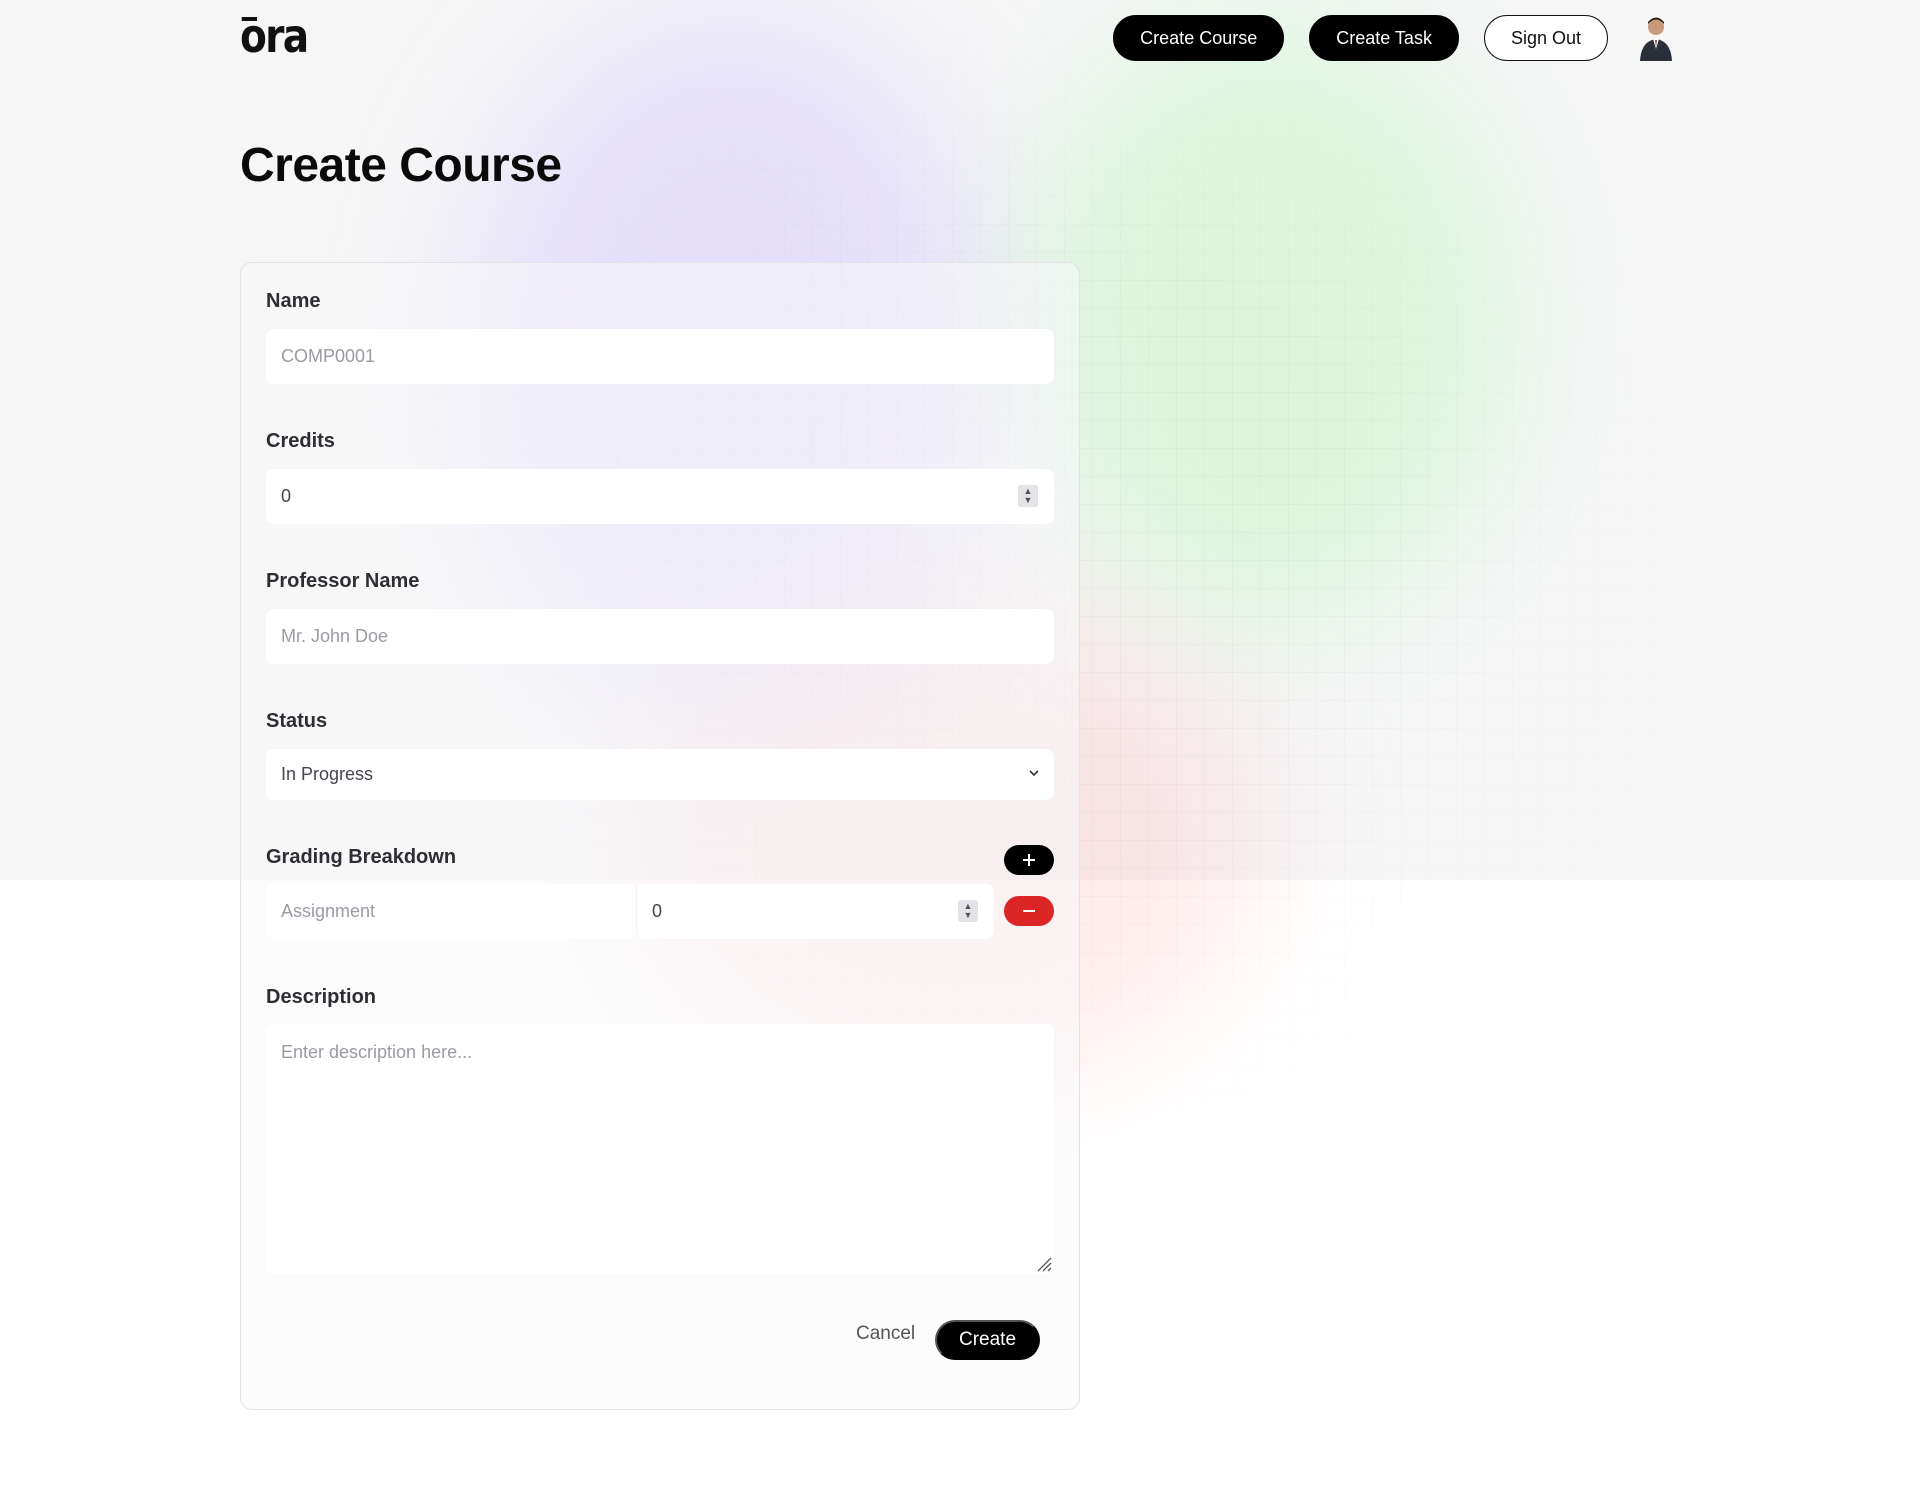 The height and width of the screenshot is (1490, 1920). I want to click on plus-icon, so click(1029, 860).